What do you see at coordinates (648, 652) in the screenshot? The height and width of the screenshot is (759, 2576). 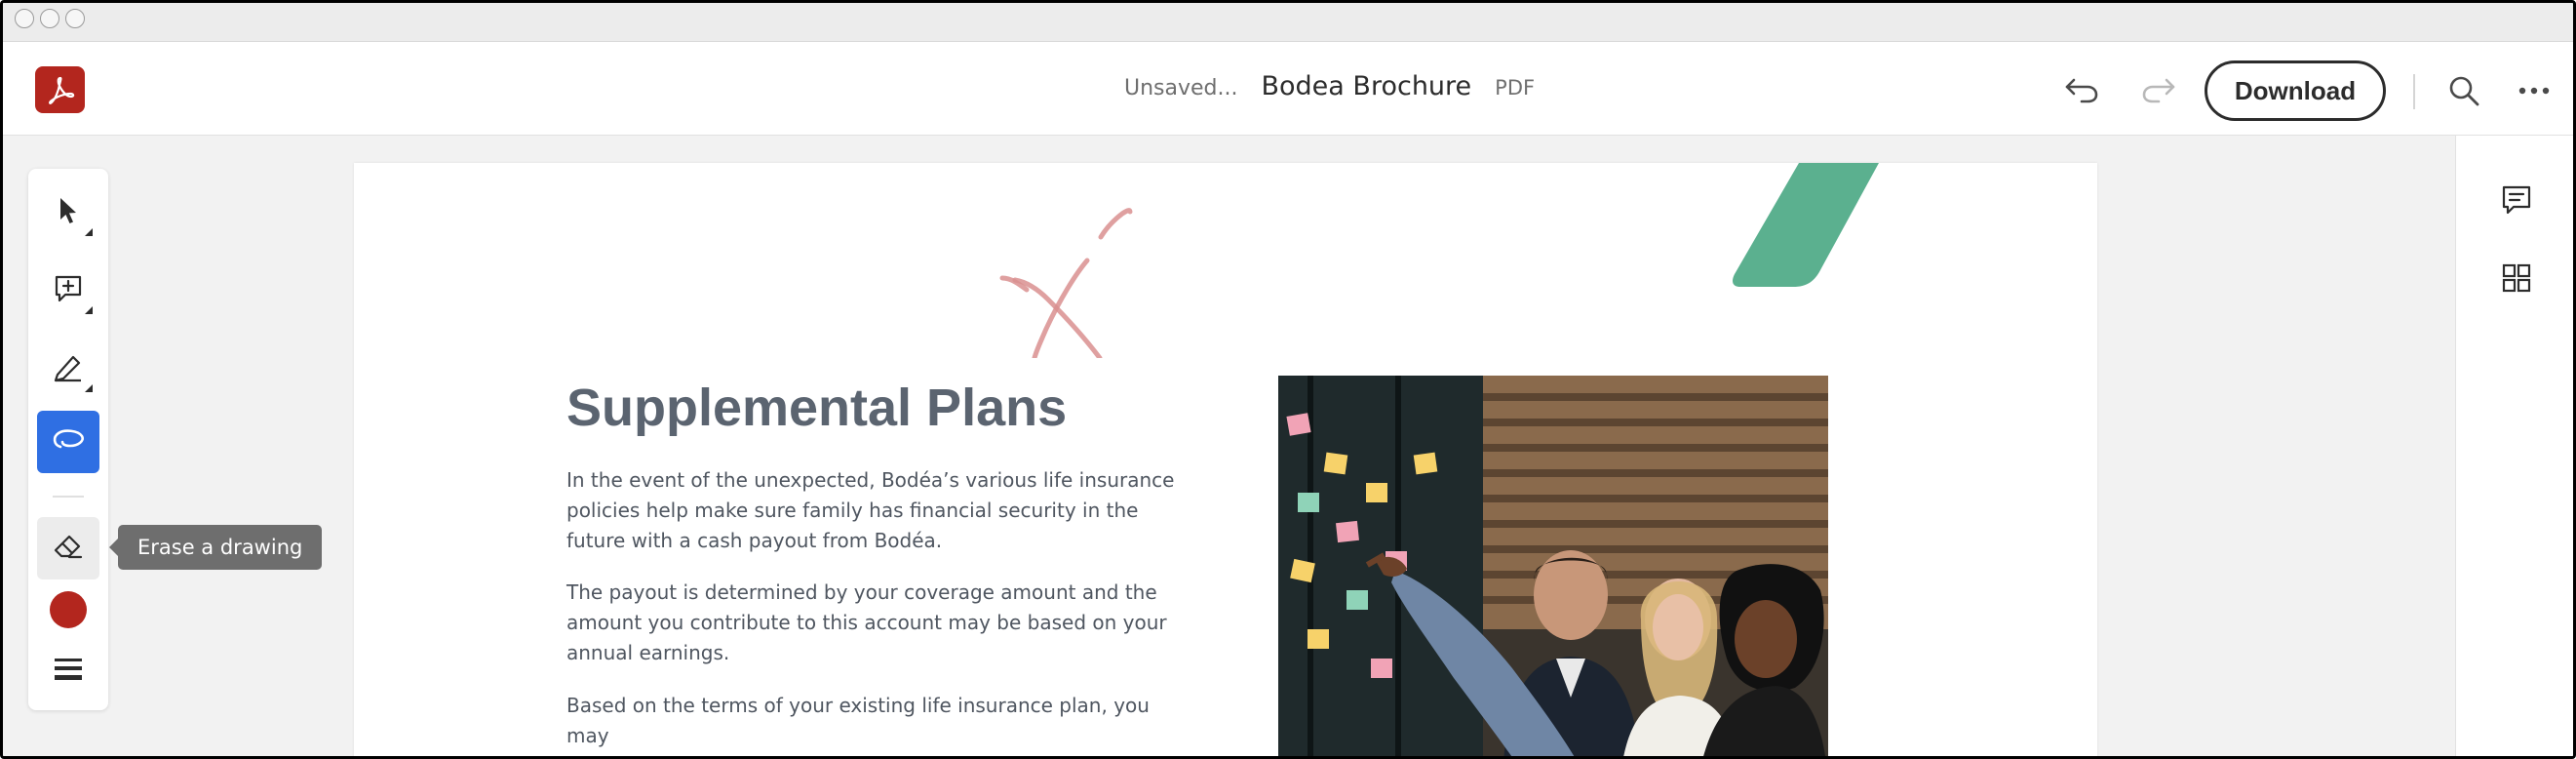 I see `paragraph-line: annual earnings.` at bounding box center [648, 652].